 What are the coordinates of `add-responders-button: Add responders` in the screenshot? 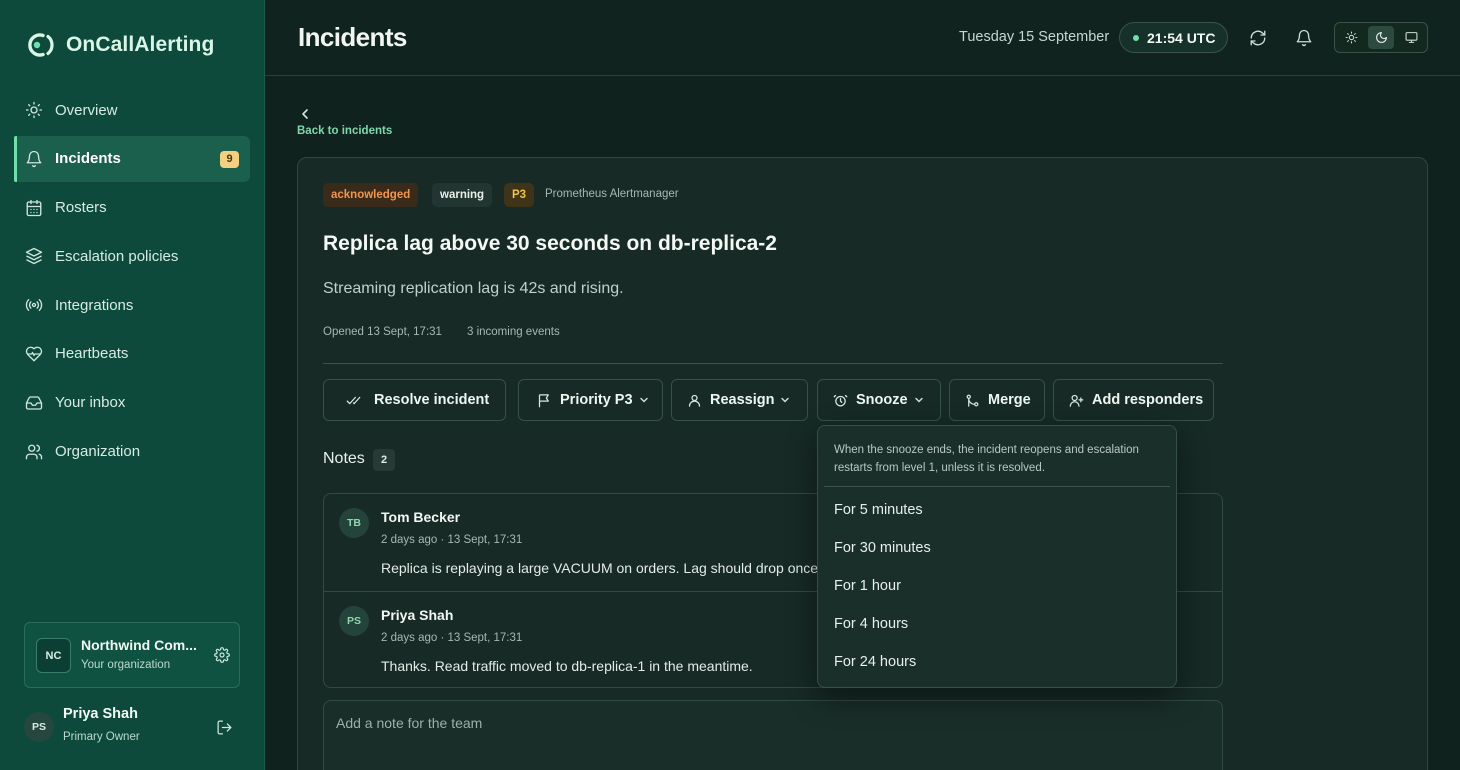 It's located at (1133, 400).